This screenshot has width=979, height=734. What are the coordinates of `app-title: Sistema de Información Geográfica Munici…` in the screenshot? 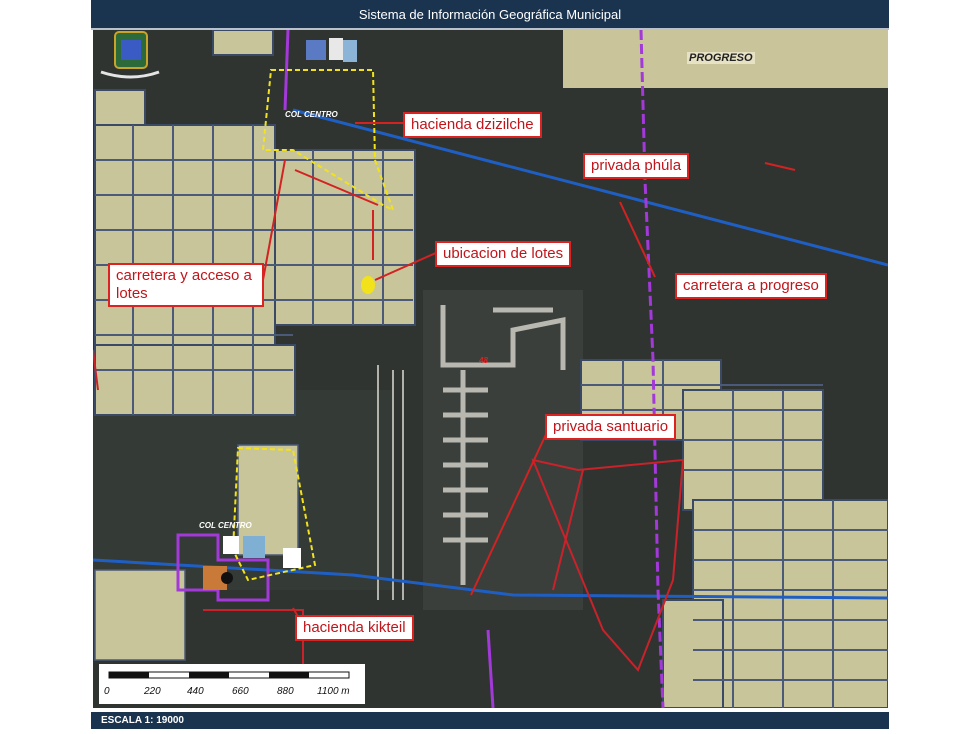 It's located at (490, 14).